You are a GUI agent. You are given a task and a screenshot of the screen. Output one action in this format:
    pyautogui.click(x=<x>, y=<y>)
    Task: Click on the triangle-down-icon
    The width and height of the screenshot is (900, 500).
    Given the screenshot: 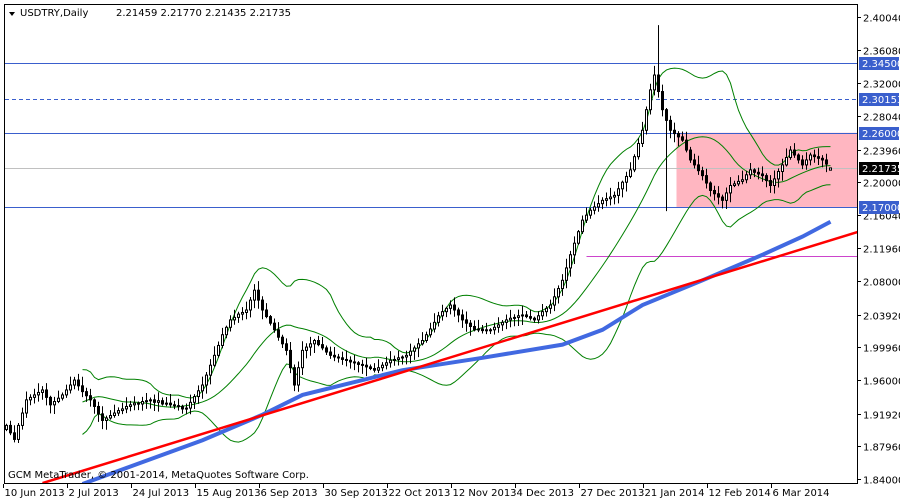 What is the action you would take?
    pyautogui.click(x=12, y=14)
    